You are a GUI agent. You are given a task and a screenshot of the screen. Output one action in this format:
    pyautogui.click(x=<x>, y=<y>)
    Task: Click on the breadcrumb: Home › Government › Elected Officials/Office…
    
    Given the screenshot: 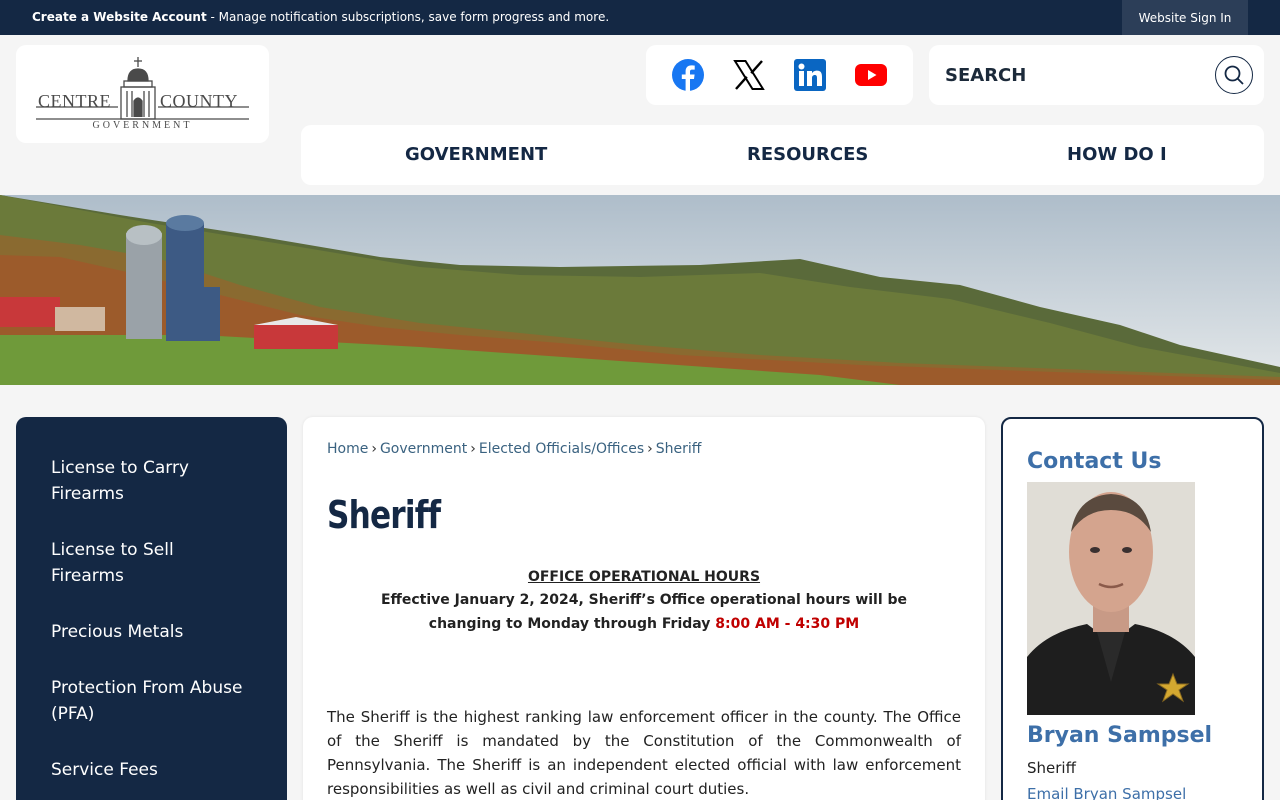 What is the action you would take?
    pyautogui.click(x=514, y=449)
    